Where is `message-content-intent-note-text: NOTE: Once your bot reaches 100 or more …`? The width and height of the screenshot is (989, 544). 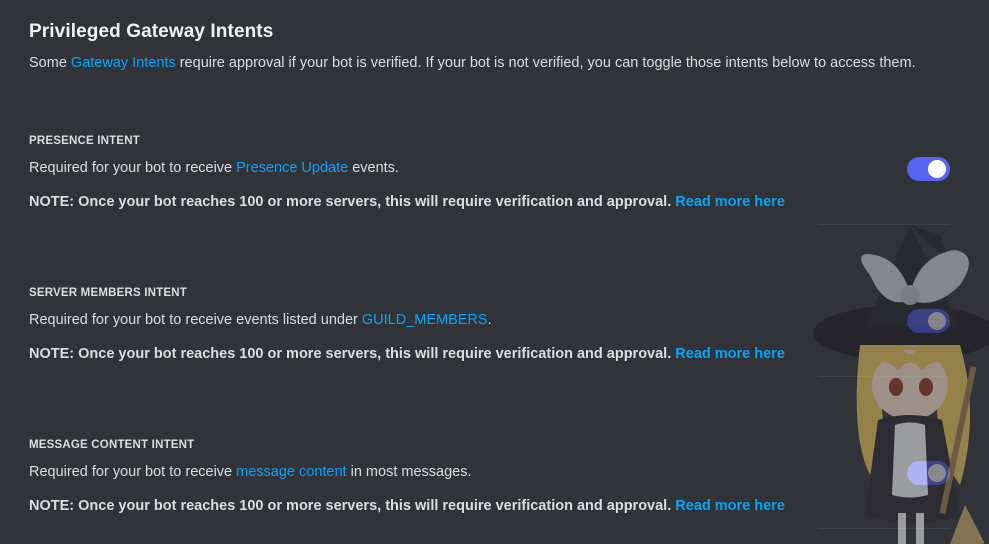
message-content-intent-note-text: NOTE: Once your bot reaches 100 or more … is located at coordinates (350, 506).